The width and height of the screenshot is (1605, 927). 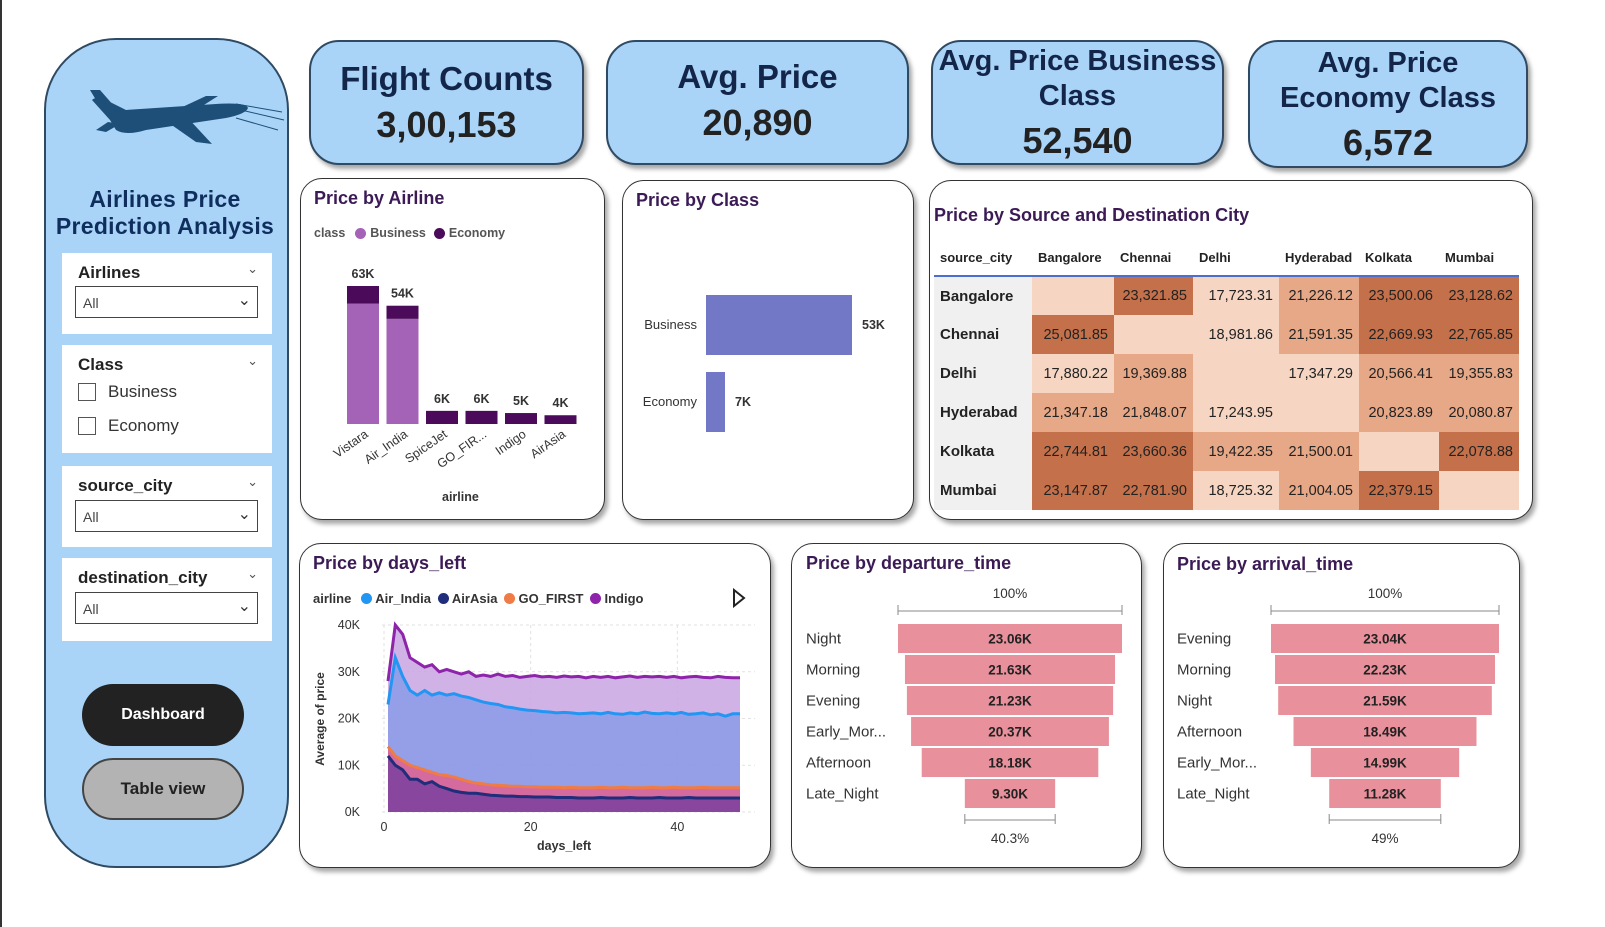 What do you see at coordinates (446, 102) in the screenshot?
I see `kpi-flight-counts: Flight Counts 3,00,153` at bounding box center [446, 102].